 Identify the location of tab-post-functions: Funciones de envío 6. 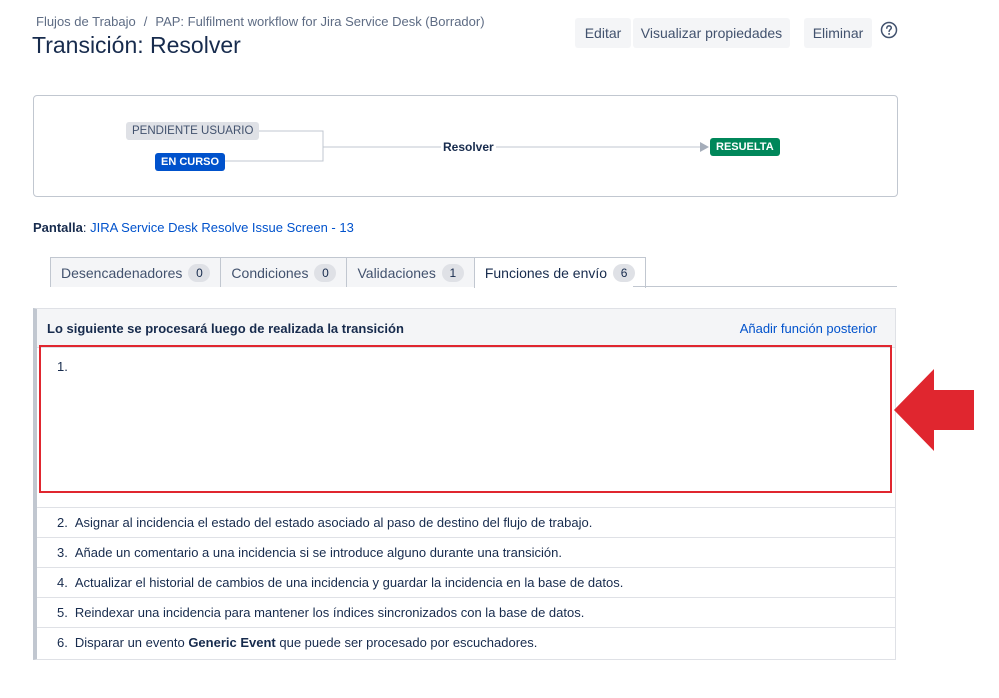
(560, 272).